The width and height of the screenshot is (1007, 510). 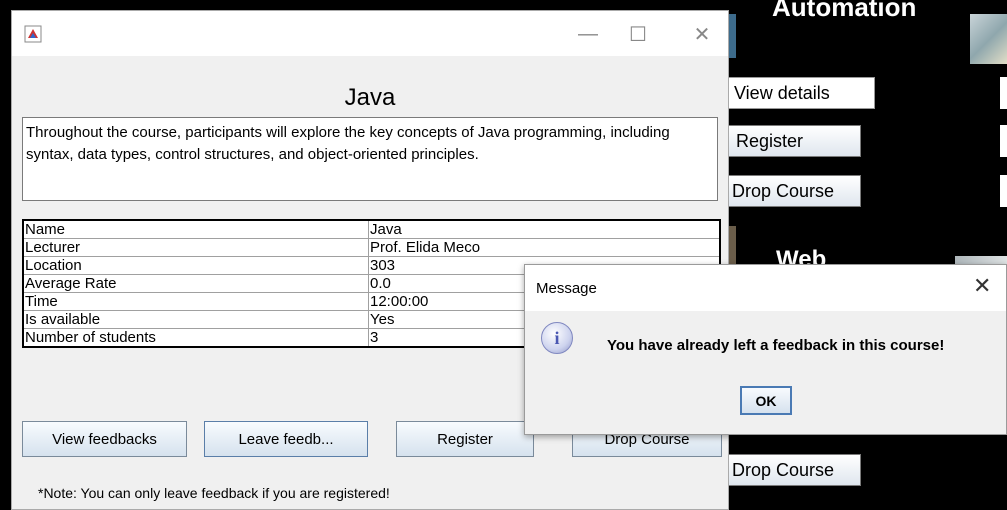 What do you see at coordinates (465, 439) in the screenshot?
I see `register-button: Register` at bounding box center [465, 439].